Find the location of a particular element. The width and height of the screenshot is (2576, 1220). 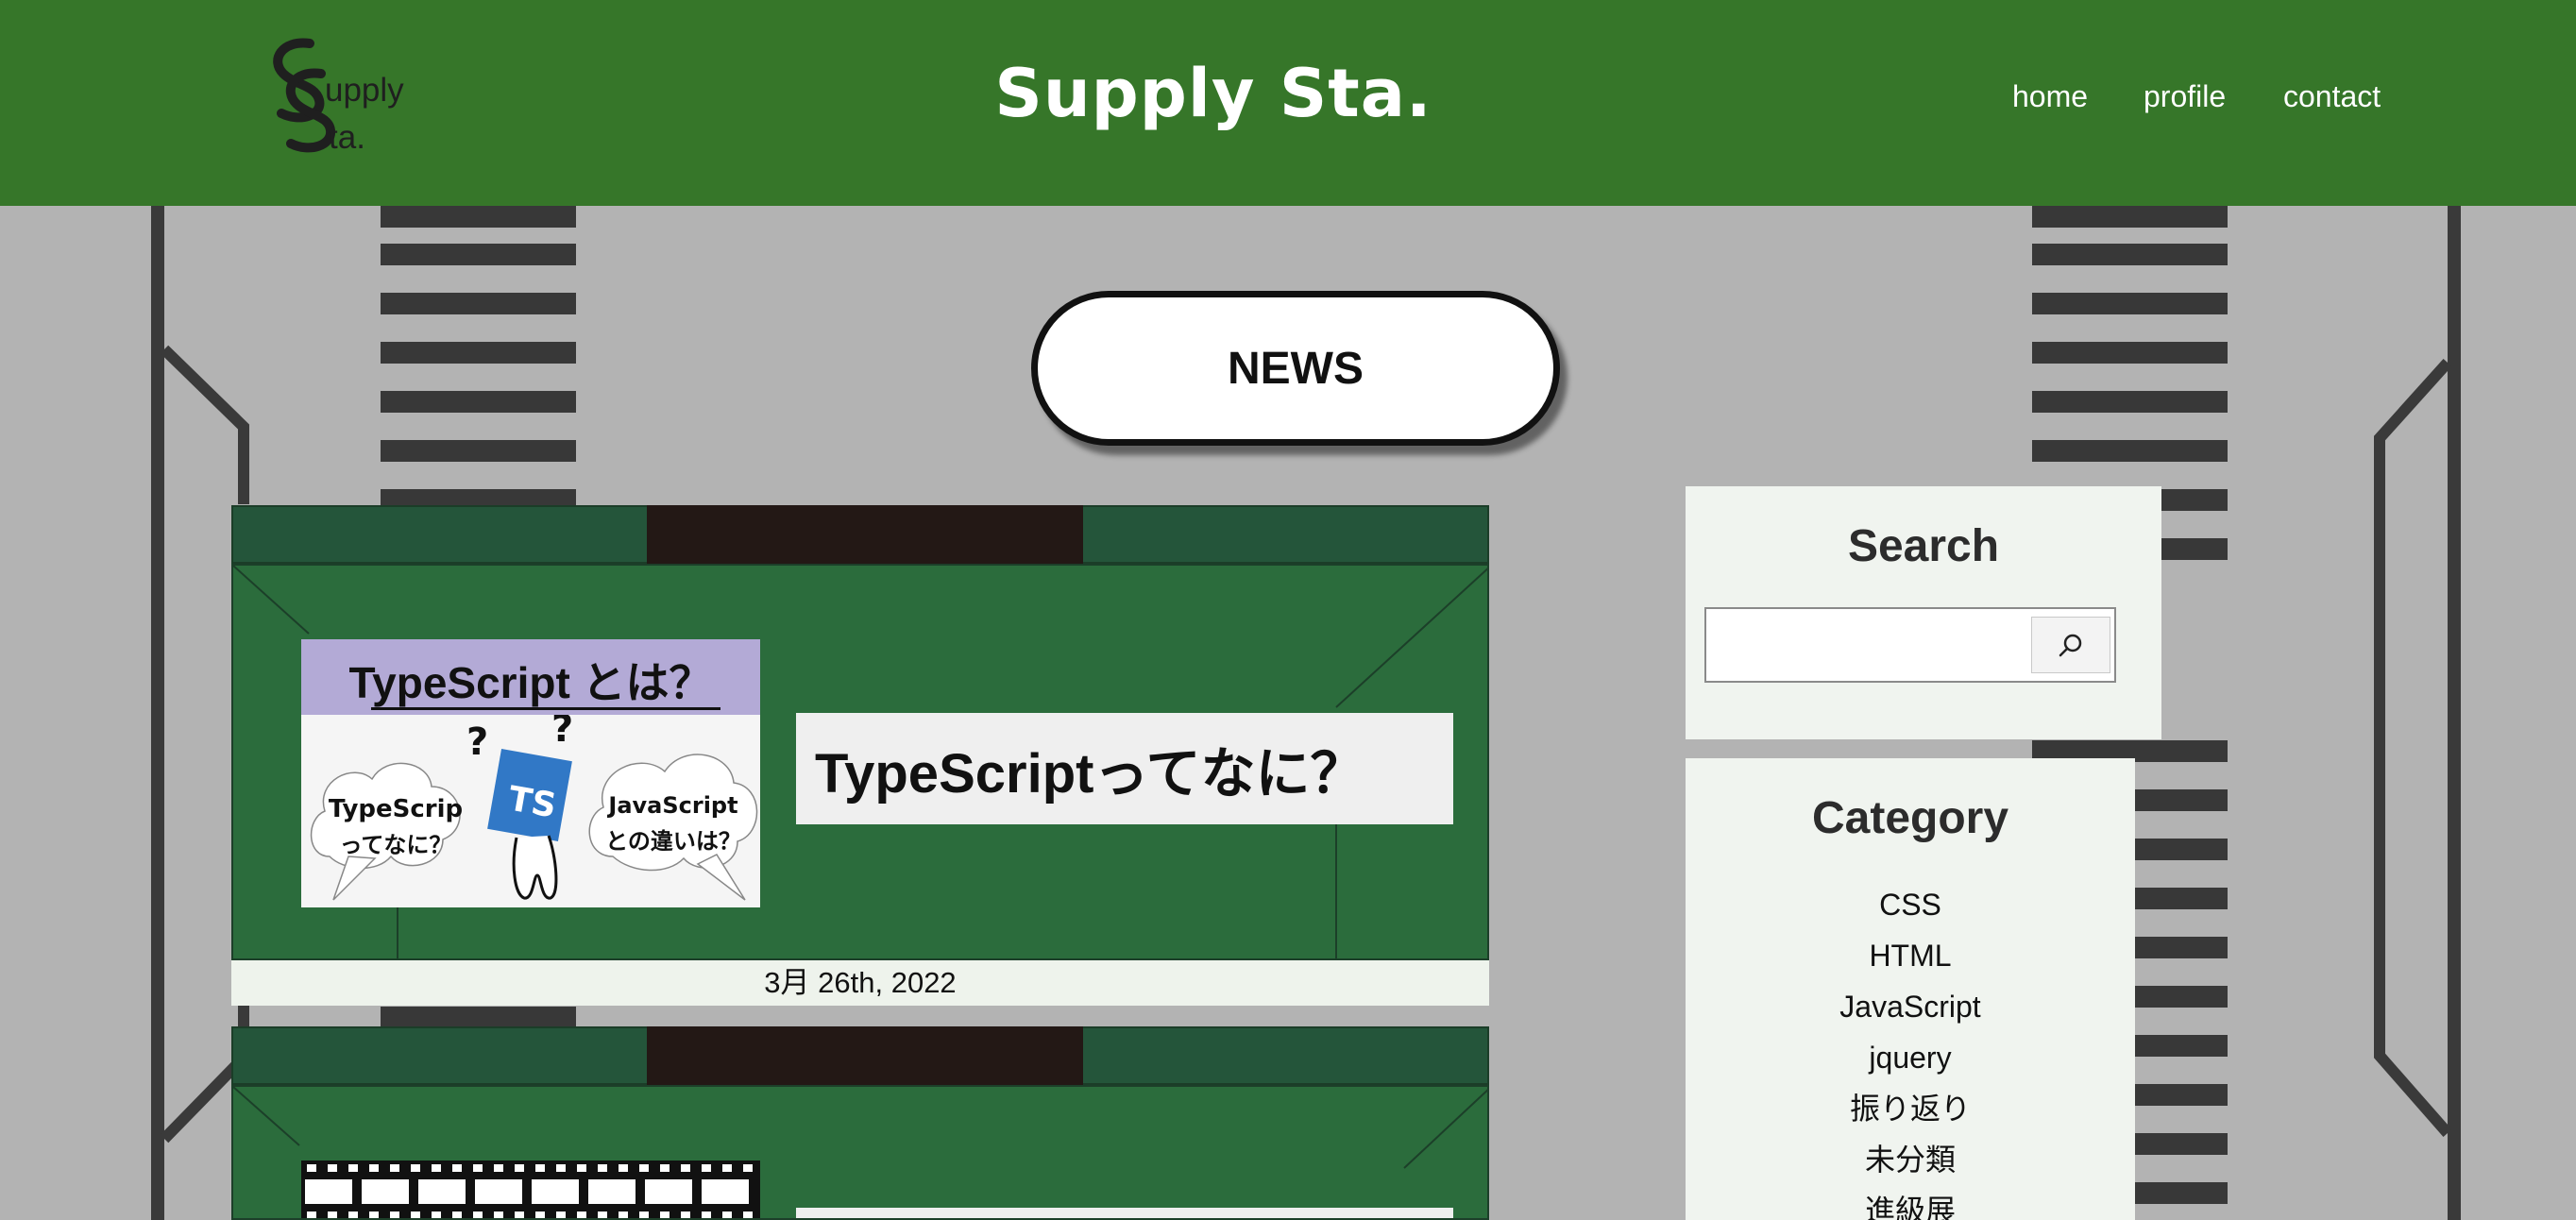

thumbnail-title: TypeScript とは？ is located at coordinates (530, 682).